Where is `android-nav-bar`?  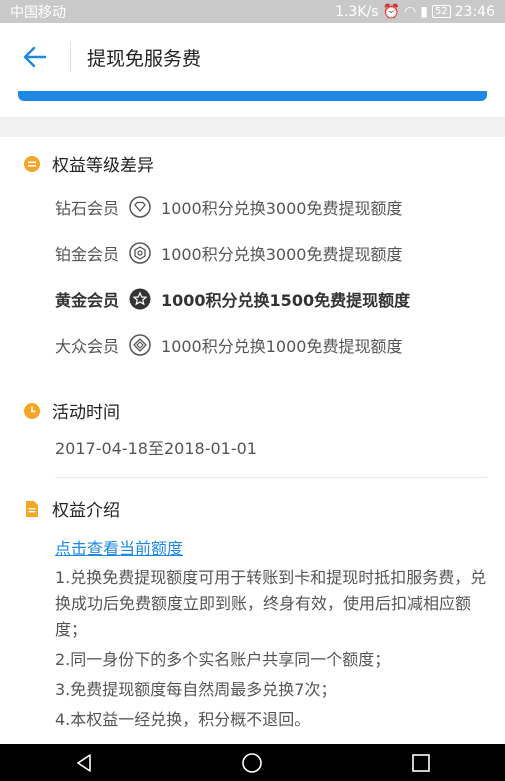 android-nav-bar is located at coordinates (252, 762).